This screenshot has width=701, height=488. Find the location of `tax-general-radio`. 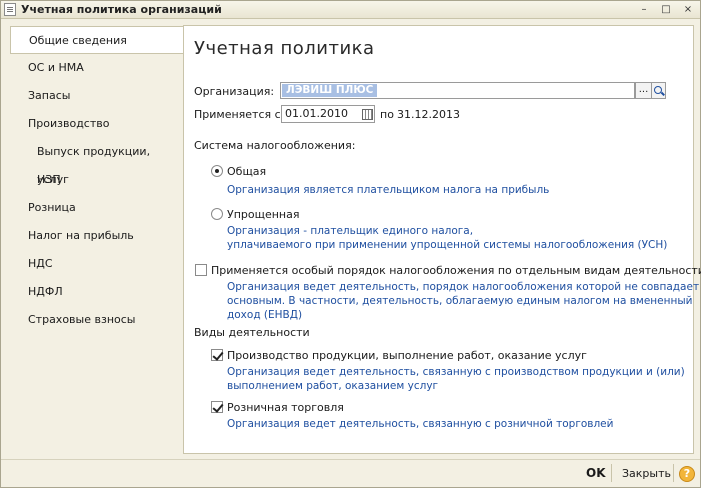

tax-general-radio is located at coordinates (217, 171).